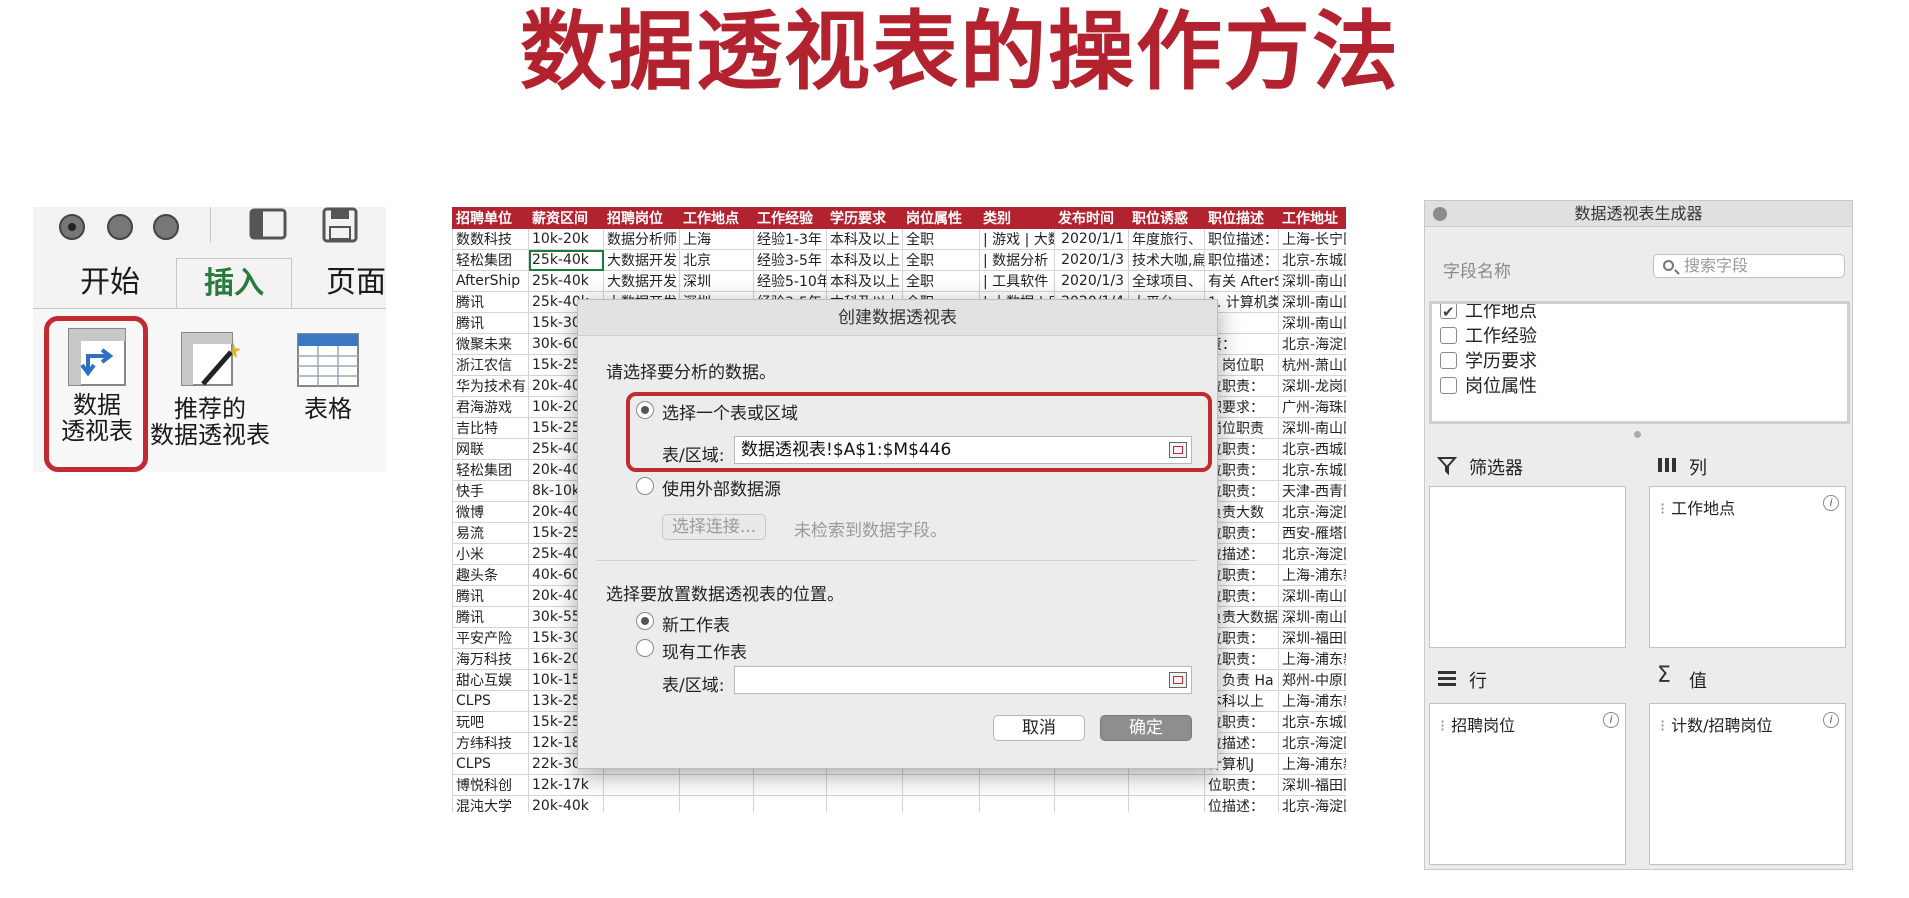 Image resolution: width=1909 pixels, height=898 pixels. Describe the element at coordinates (1312, 533) in the screenshot. I see `table-cell: 西安-雁塔区` at that location.